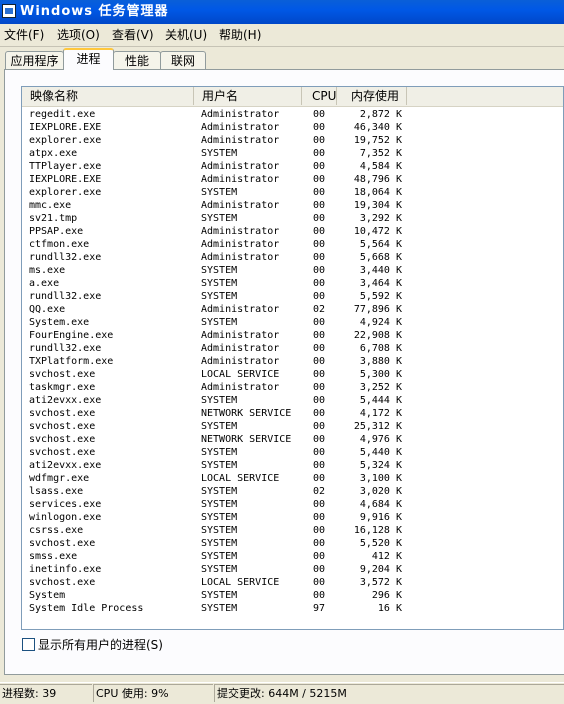 The width and height of the screenshot is (564, 704). What do you see at coordinates (377, 231) in the screenshot?
I see `process-memory: 10,472 K` at bounding box center [377, 231].